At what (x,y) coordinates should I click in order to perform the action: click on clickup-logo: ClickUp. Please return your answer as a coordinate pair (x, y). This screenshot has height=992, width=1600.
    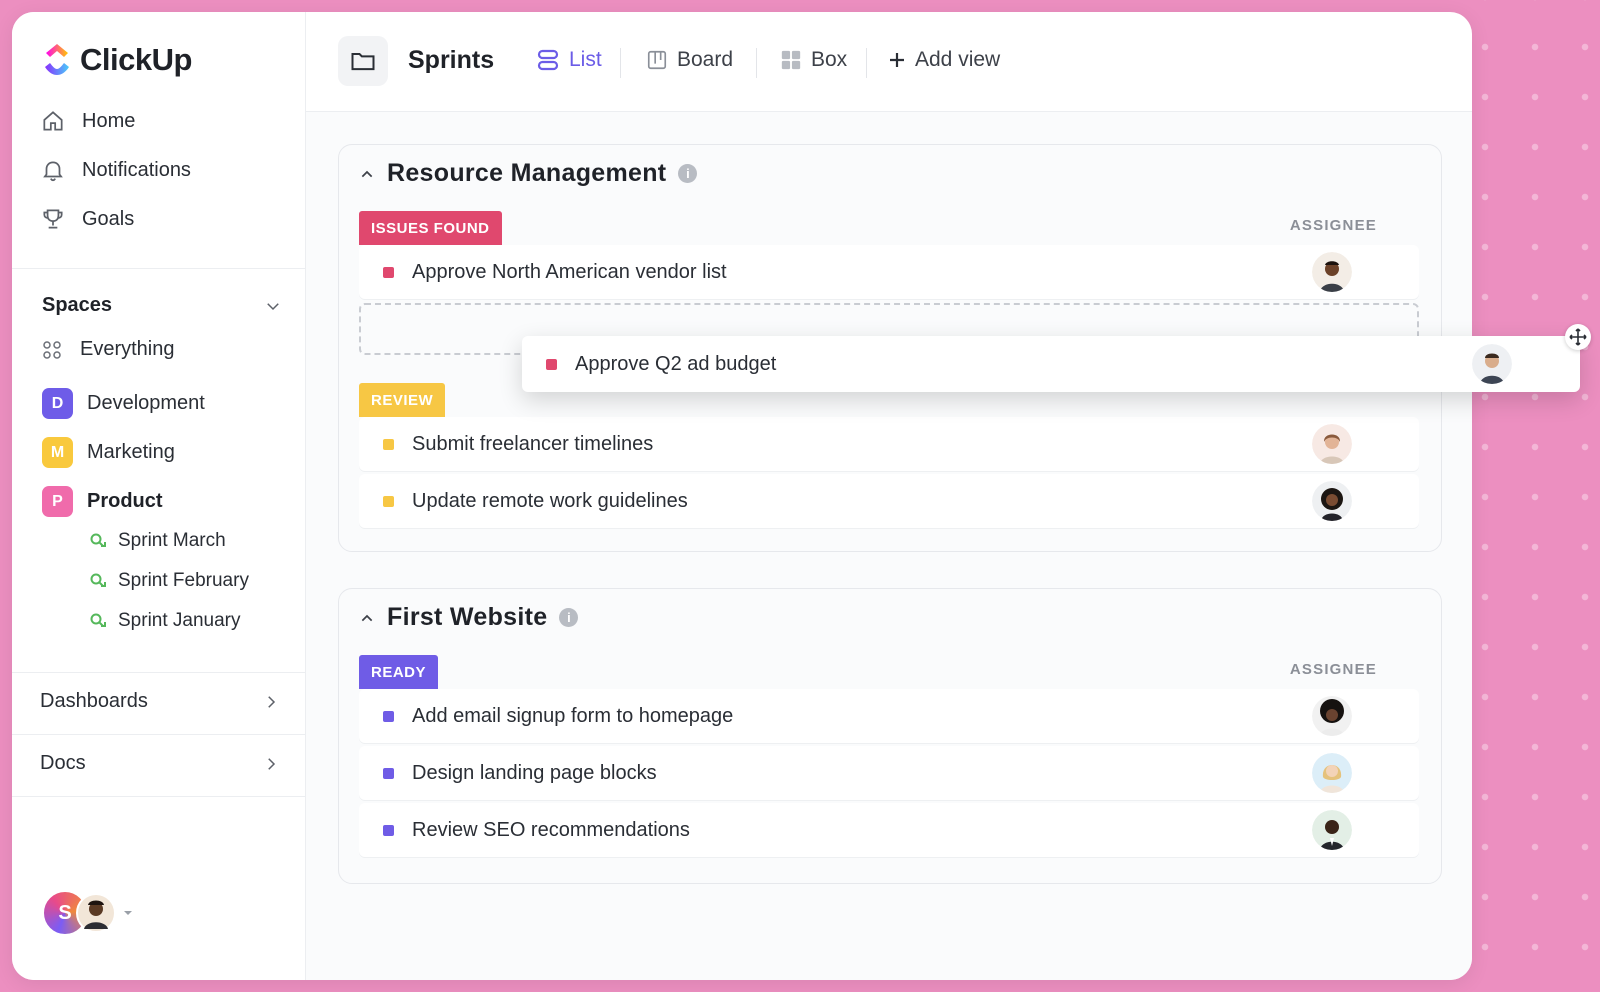
    Looking at the image, I should click on (117, 60).